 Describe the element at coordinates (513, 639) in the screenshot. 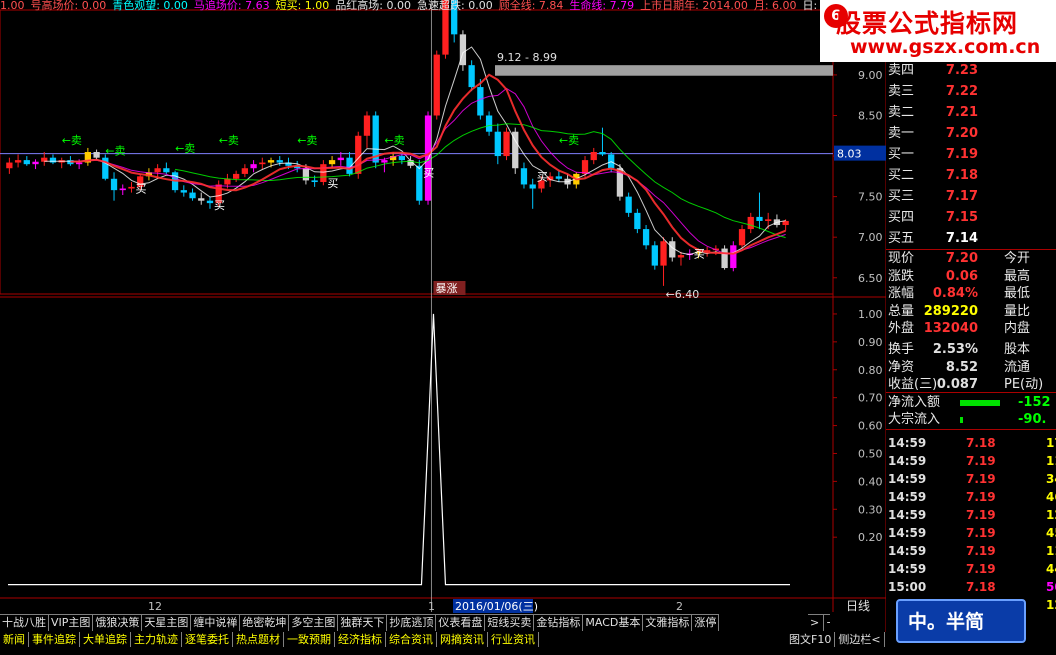

I see `info-tab: 行业资讯` at that location.